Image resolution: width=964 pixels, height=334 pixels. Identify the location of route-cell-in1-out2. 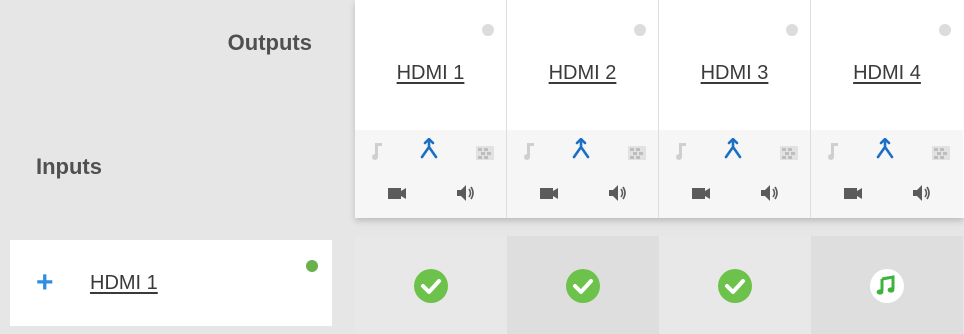
(583, 285).